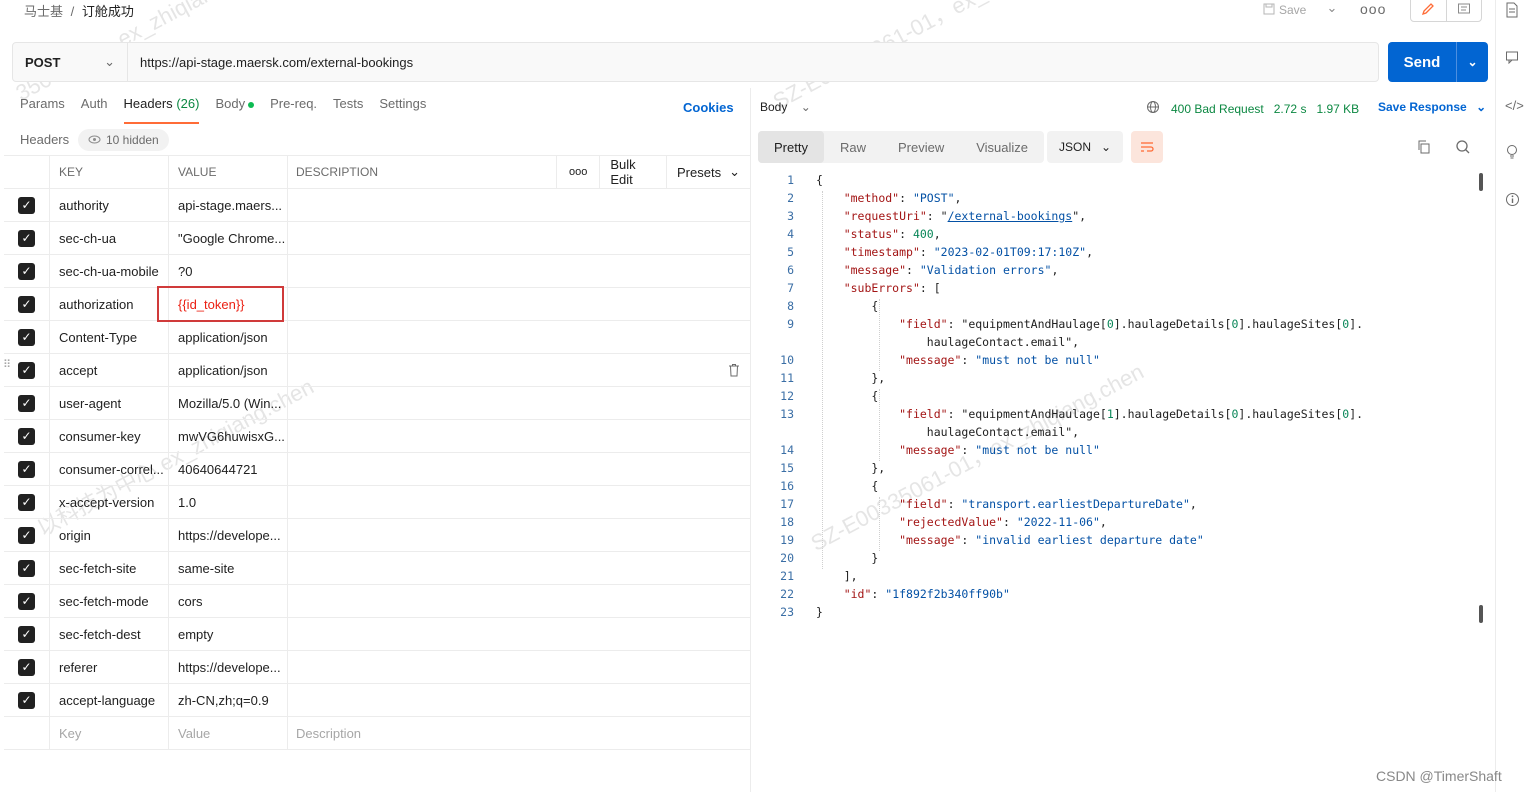 The height and width of the screenshot is (792, 1527). I want to click on documentation-icon, so click(1512, 11).